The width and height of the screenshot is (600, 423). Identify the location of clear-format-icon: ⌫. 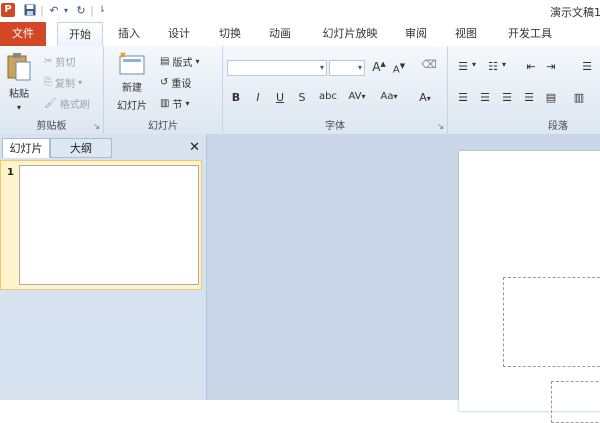
(429, 64).